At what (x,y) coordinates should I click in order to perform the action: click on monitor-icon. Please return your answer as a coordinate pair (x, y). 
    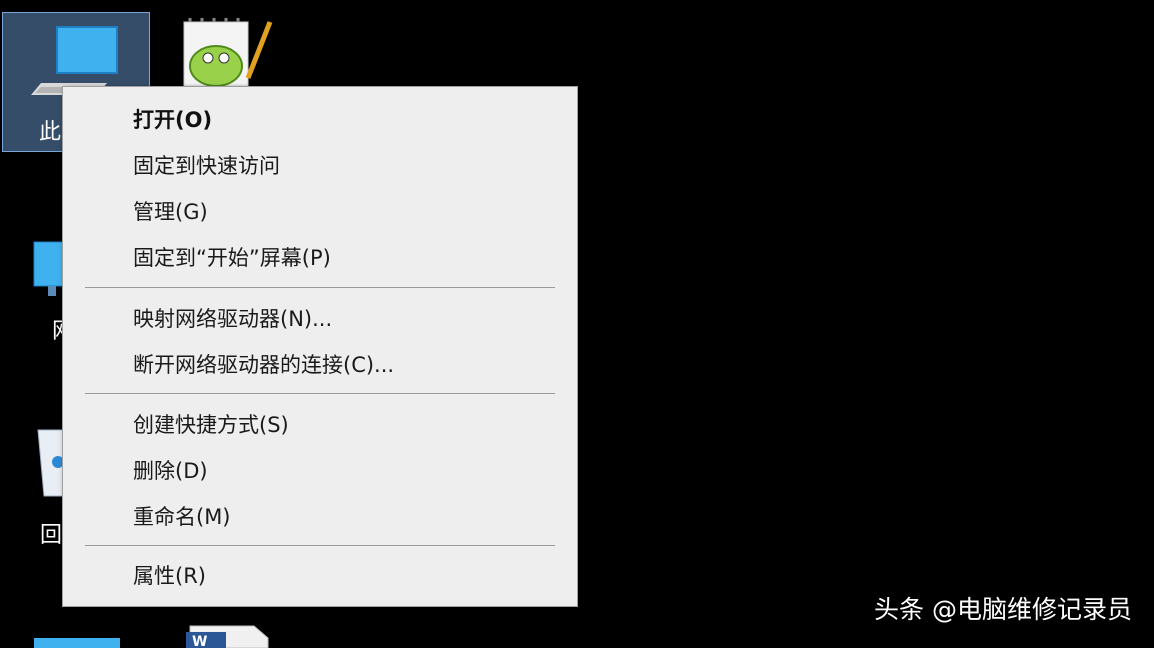
    Looking at the image, I should click on (77, 642).